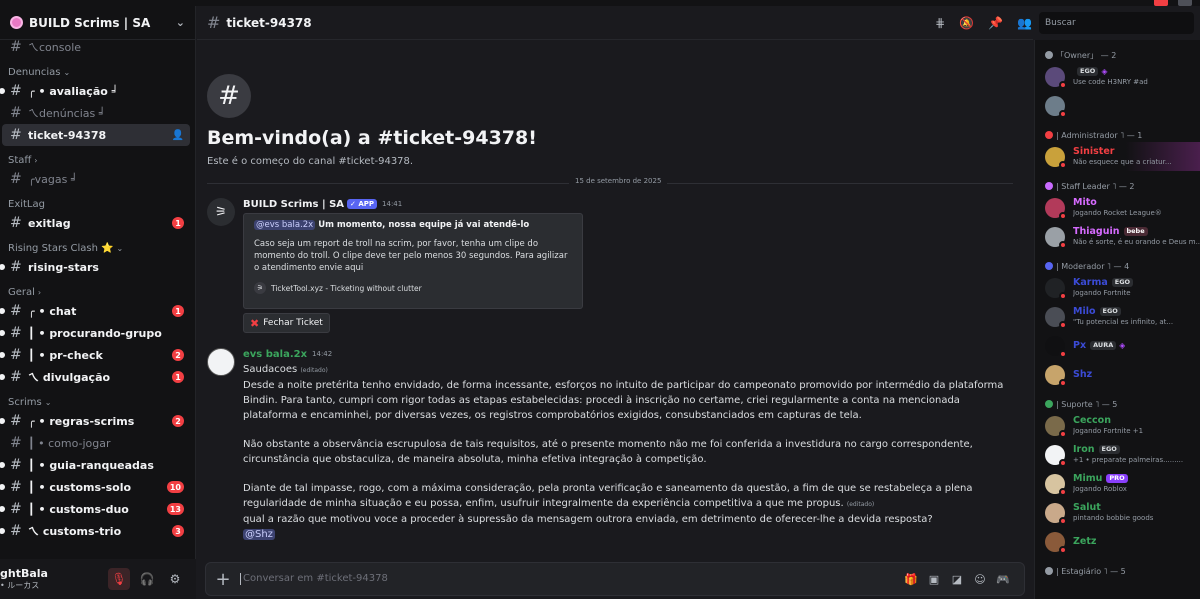  Describe the element at coordinates (966, 23) in the screenshot. I see `notification-bell-icon: 🔕` at that location.